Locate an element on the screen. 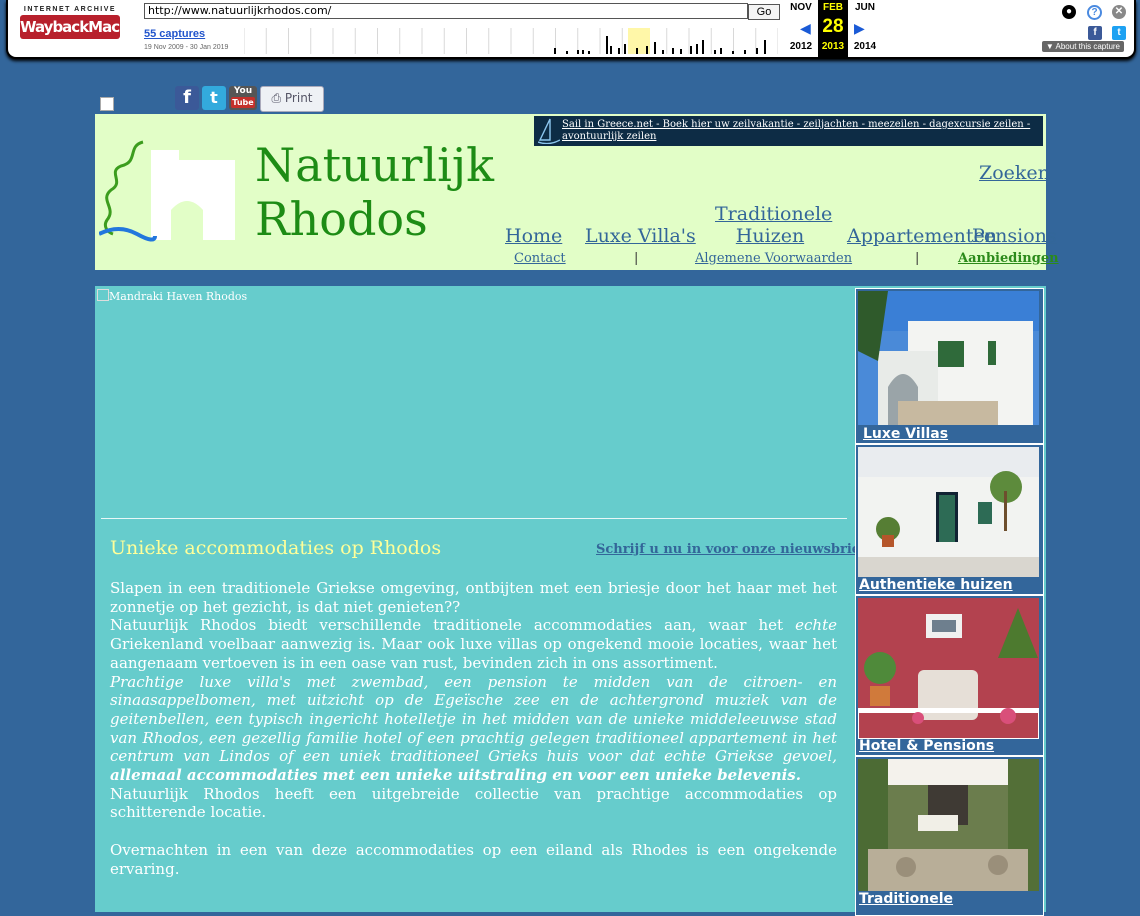  paragraph-2-em: echte is located at coordinates (816, 625).